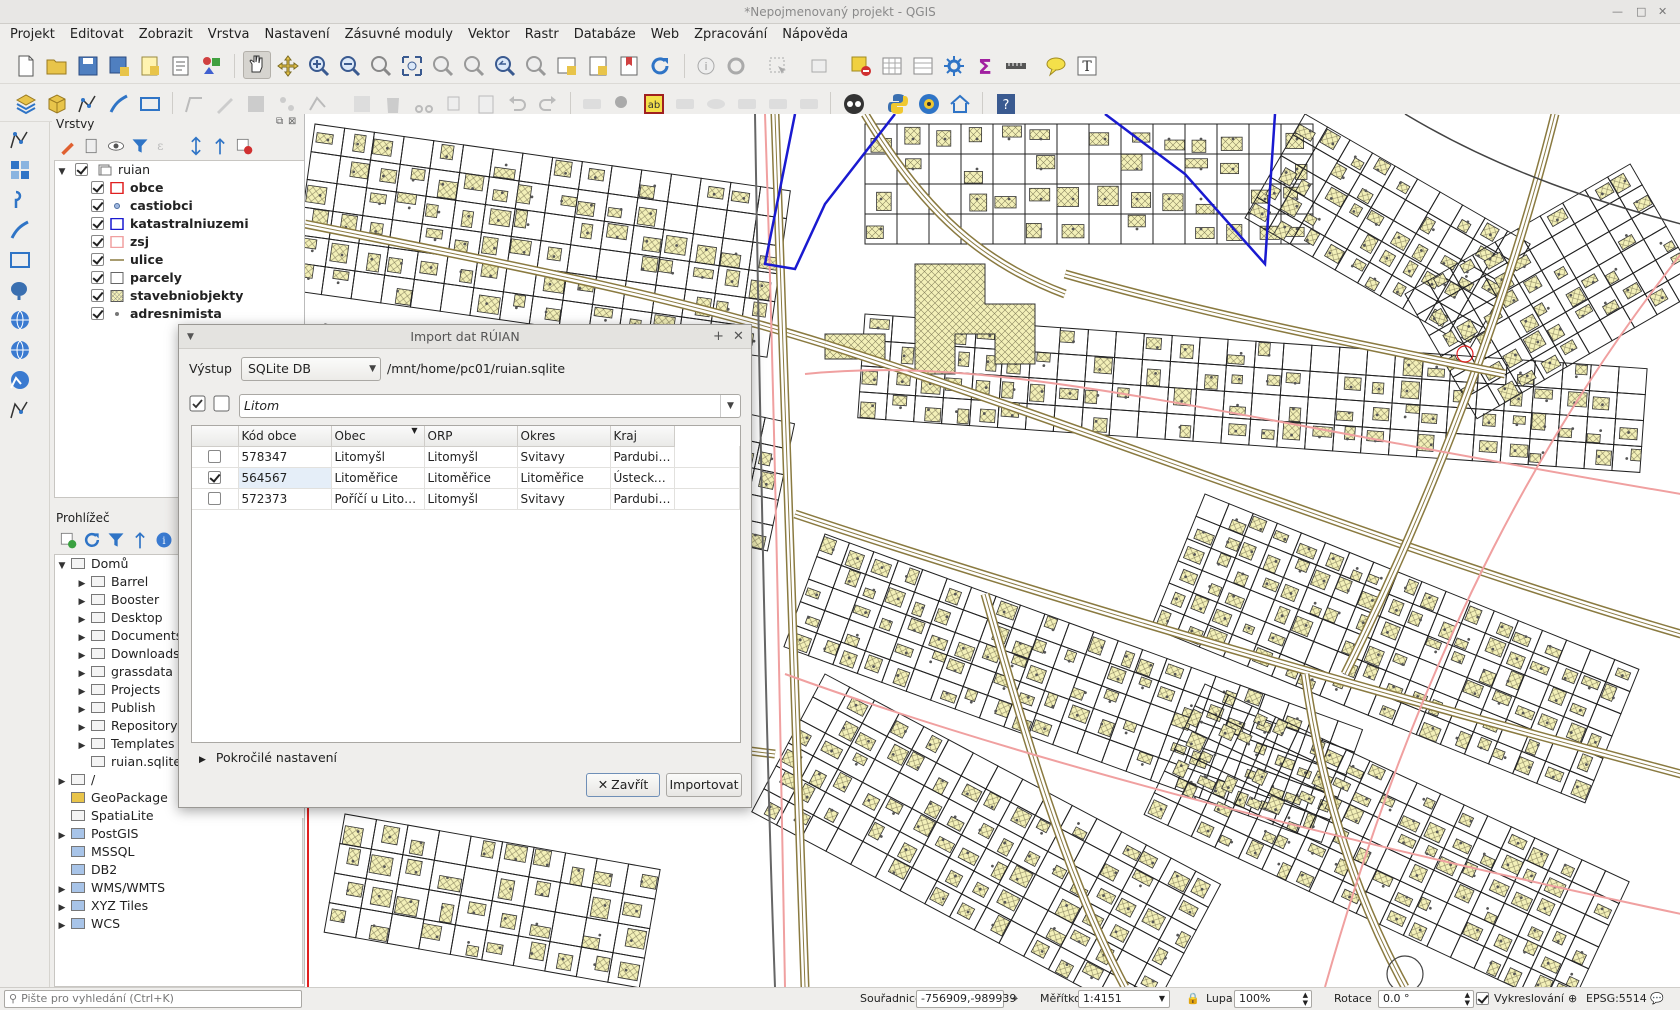 This screenshot has width=1680, height=1010. What do you see at coordinates (20, 350) in the screenshot?
I see `add-wcs-icon` at bounding box center [20, 350].